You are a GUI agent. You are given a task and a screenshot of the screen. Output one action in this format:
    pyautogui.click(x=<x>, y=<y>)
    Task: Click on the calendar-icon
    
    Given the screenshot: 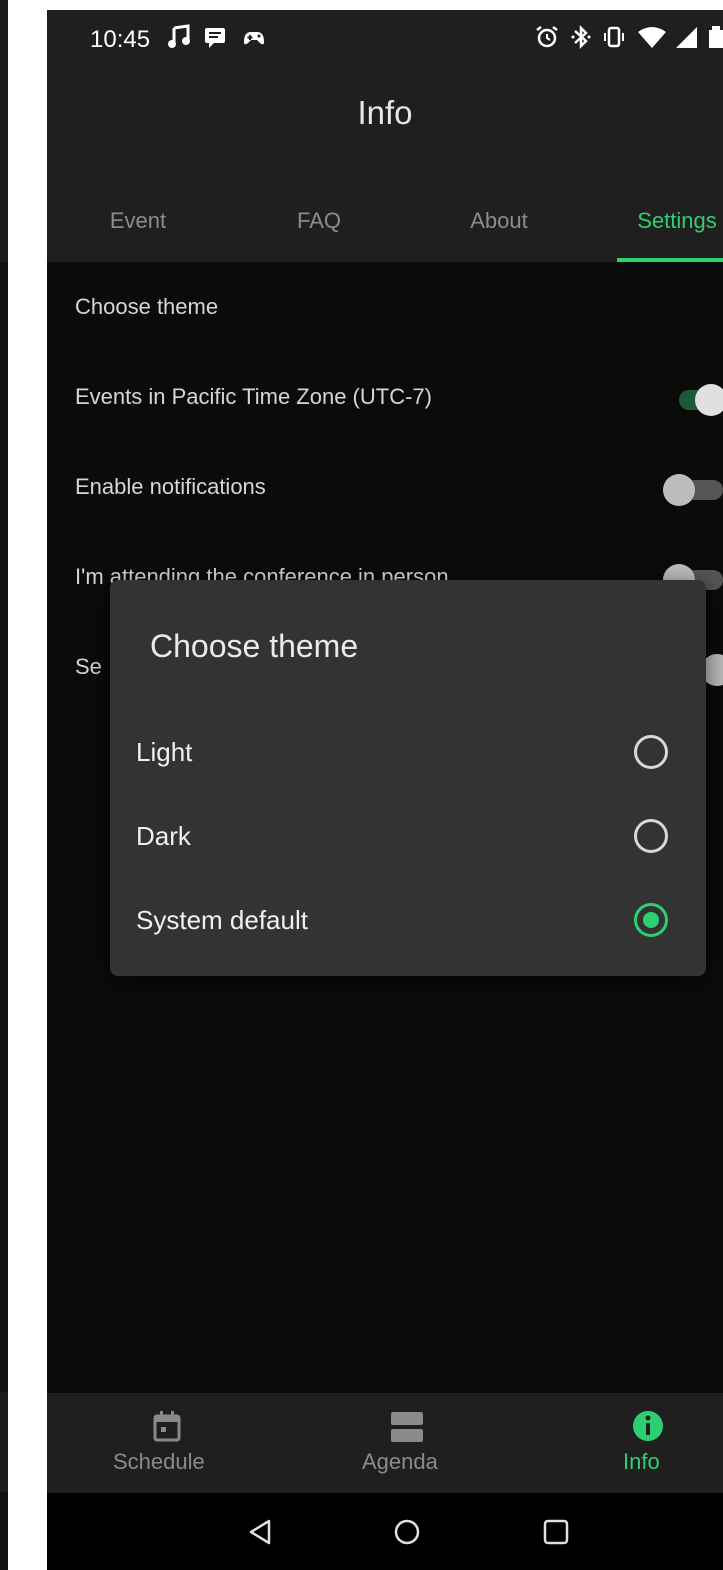 What is the action you would take?
    pyautogui.click(x=167, y=1426)
    